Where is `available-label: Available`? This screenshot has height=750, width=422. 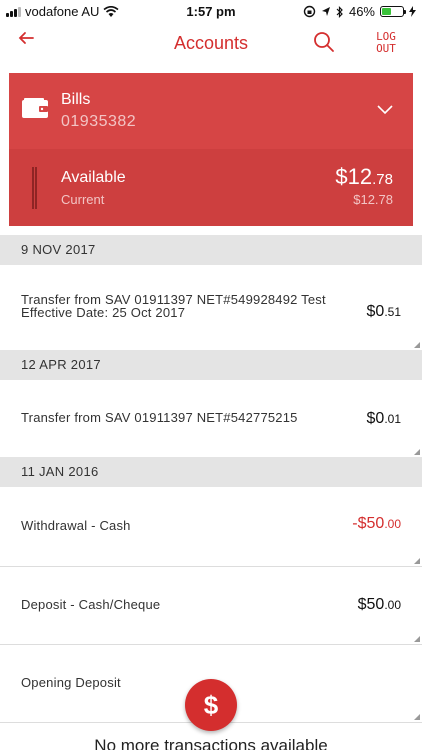 available-label: Available is located at coordinates (93, 177).